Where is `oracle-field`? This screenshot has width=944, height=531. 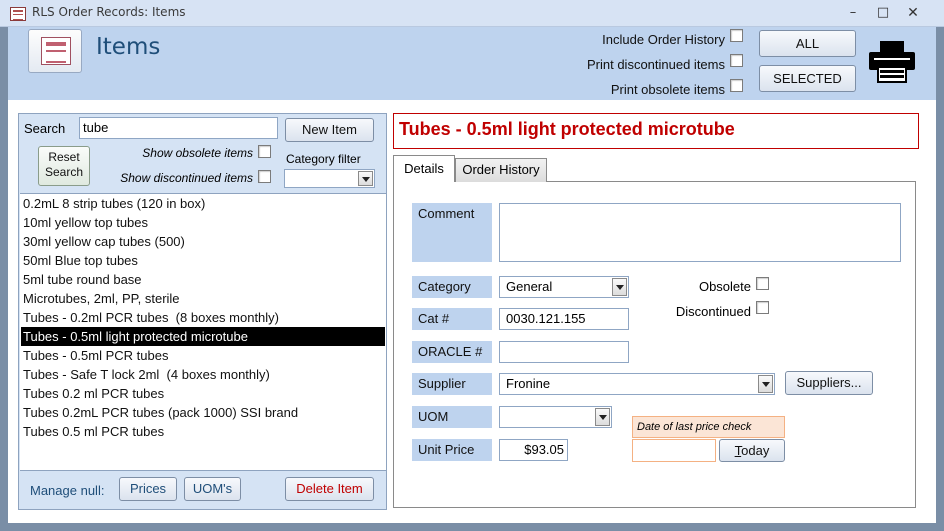 oracle-field is located at coordinates (564, 352).